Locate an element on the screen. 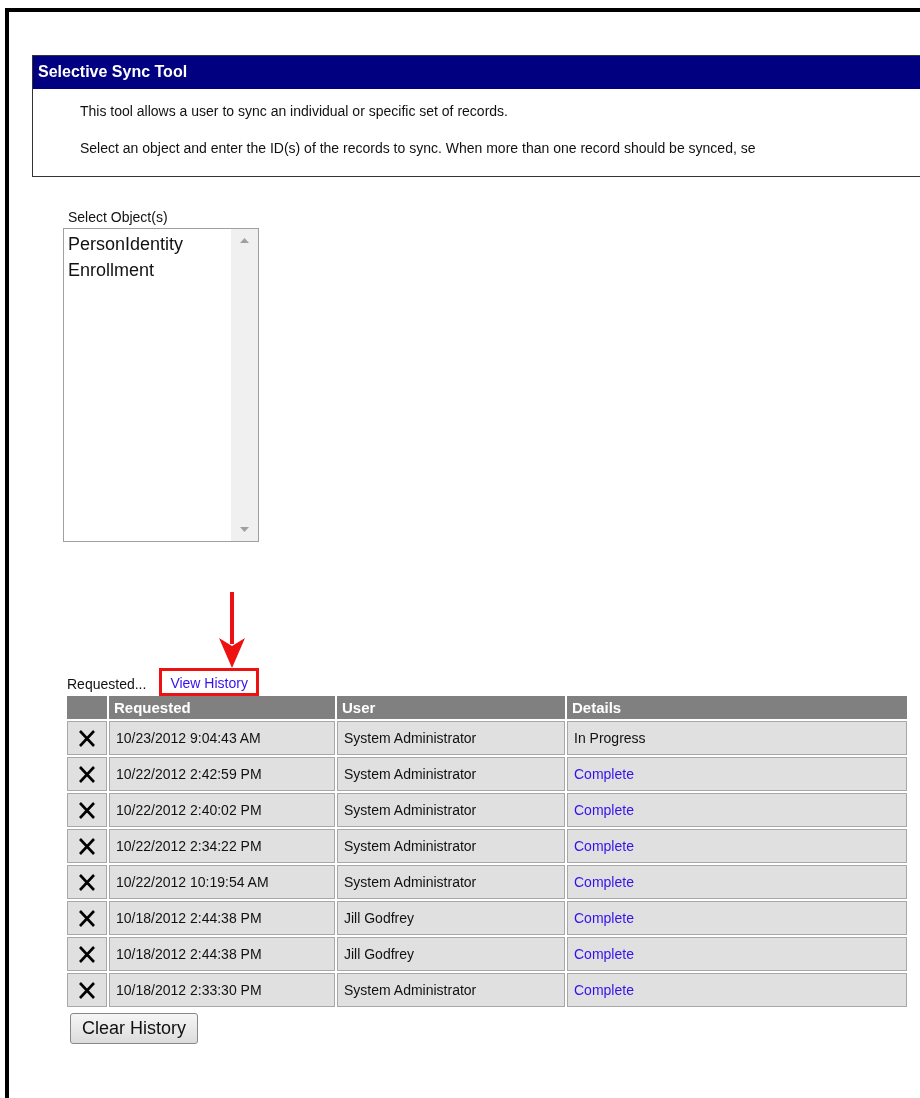 The height and width of the screenshot is (1098, 920). description-text: Select an object and enter the ID(s) of the records to sync. When more than one record should be synced, se is located at coordinates (418, 148).